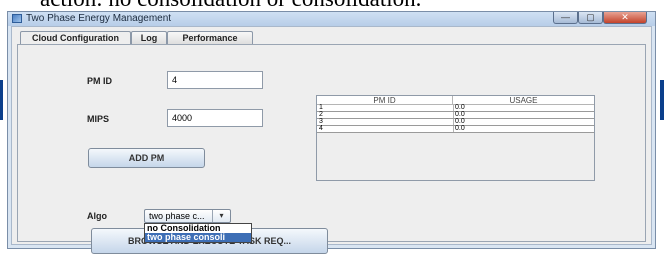  I want to click on minimize-button: —, so click(565, 18).